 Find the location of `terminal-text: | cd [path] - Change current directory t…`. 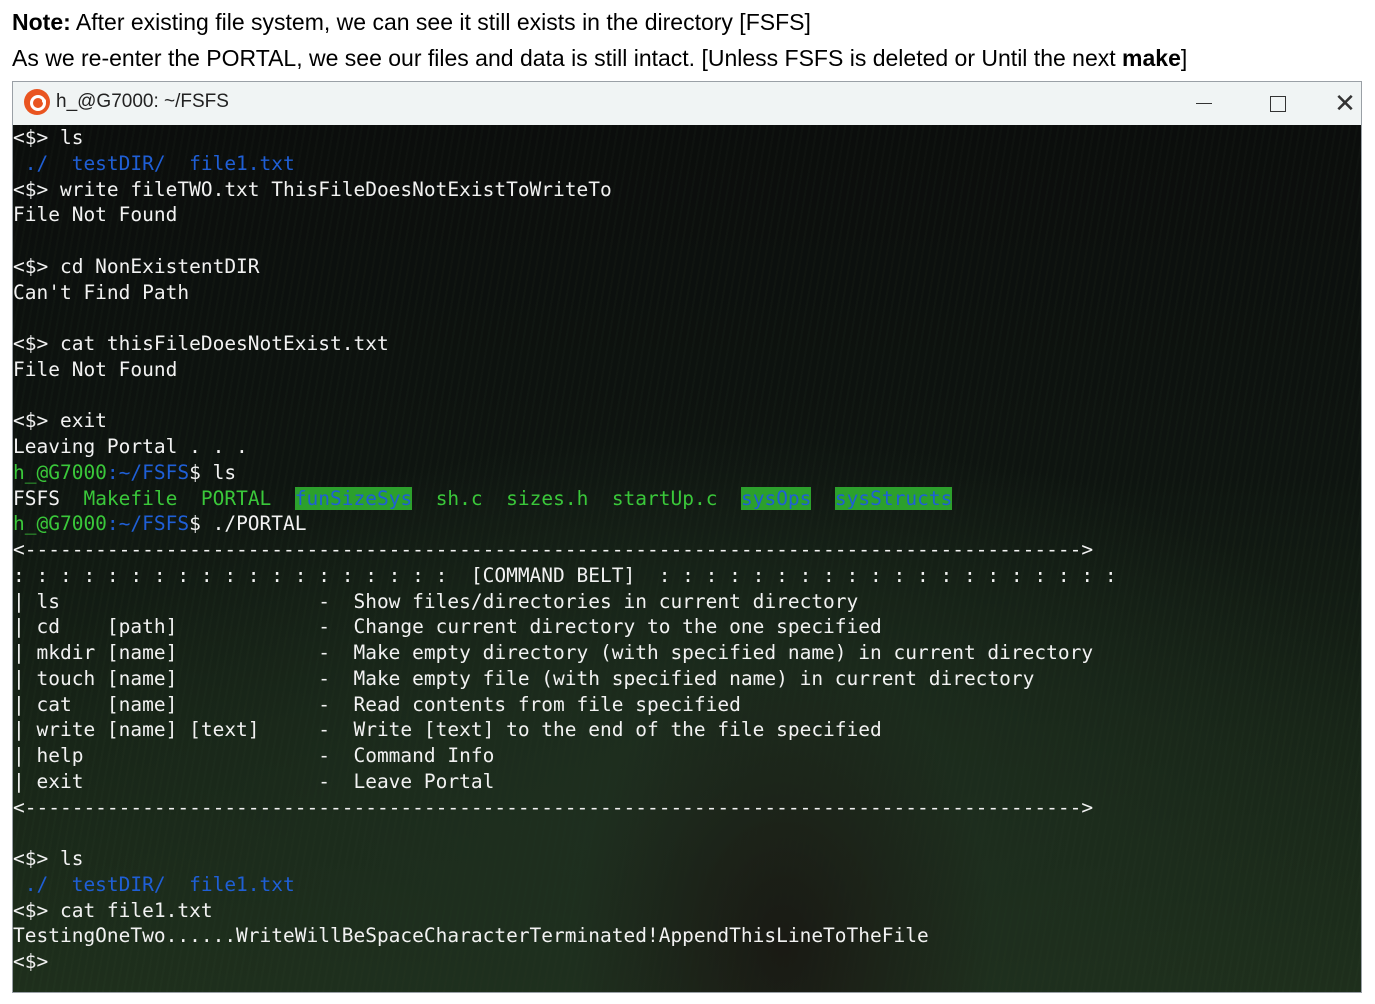

terminal-text: | cd [path] - Change current directory t… is located at coordinates (447, 627).